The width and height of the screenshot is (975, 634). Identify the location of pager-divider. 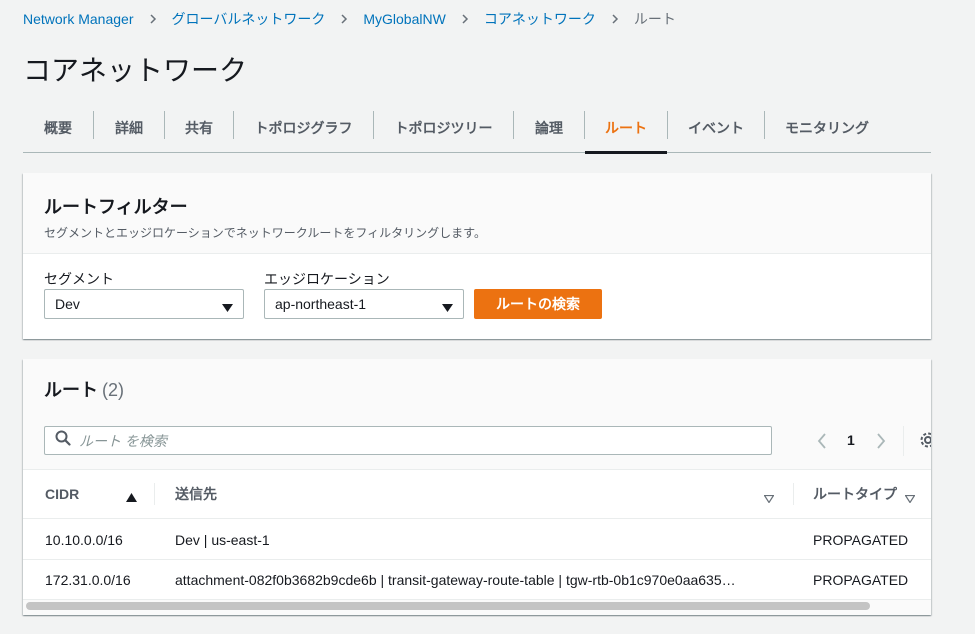
(903, 441).